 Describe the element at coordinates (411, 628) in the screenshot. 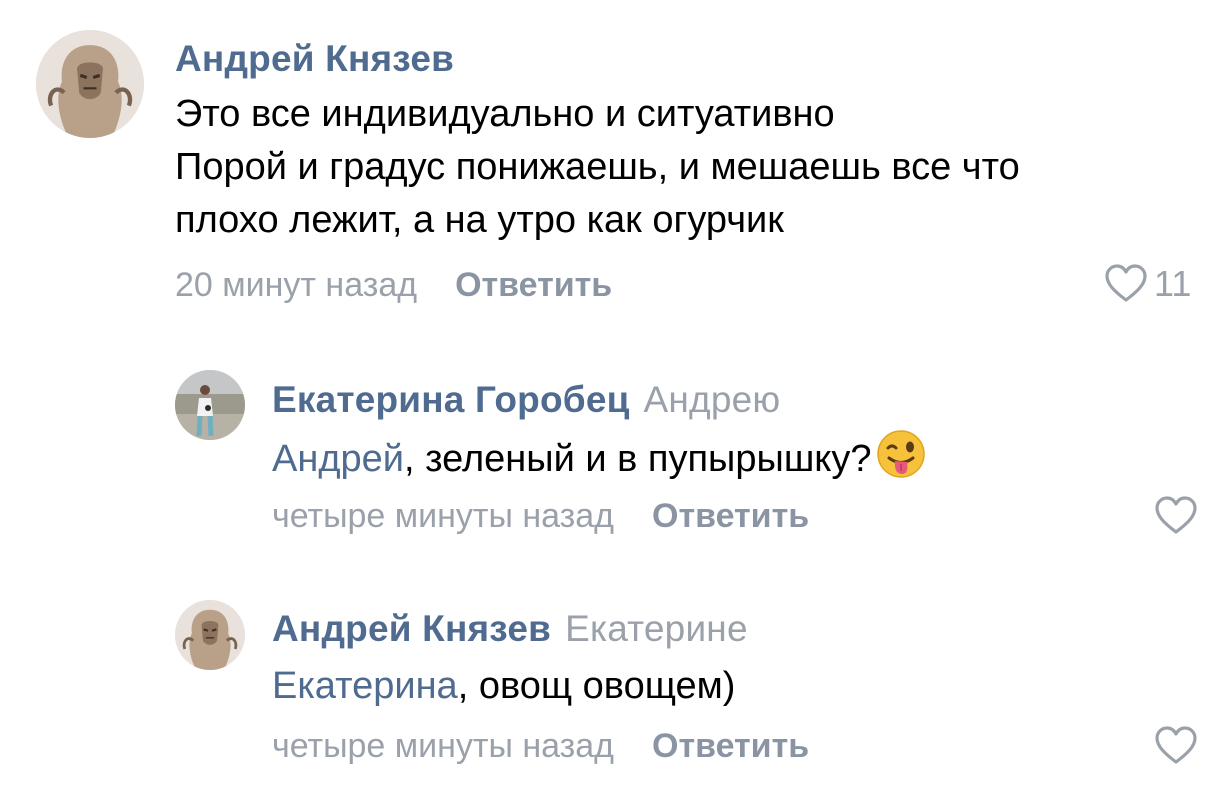

I see `comment-author-name: Андрей Князев` at that location.